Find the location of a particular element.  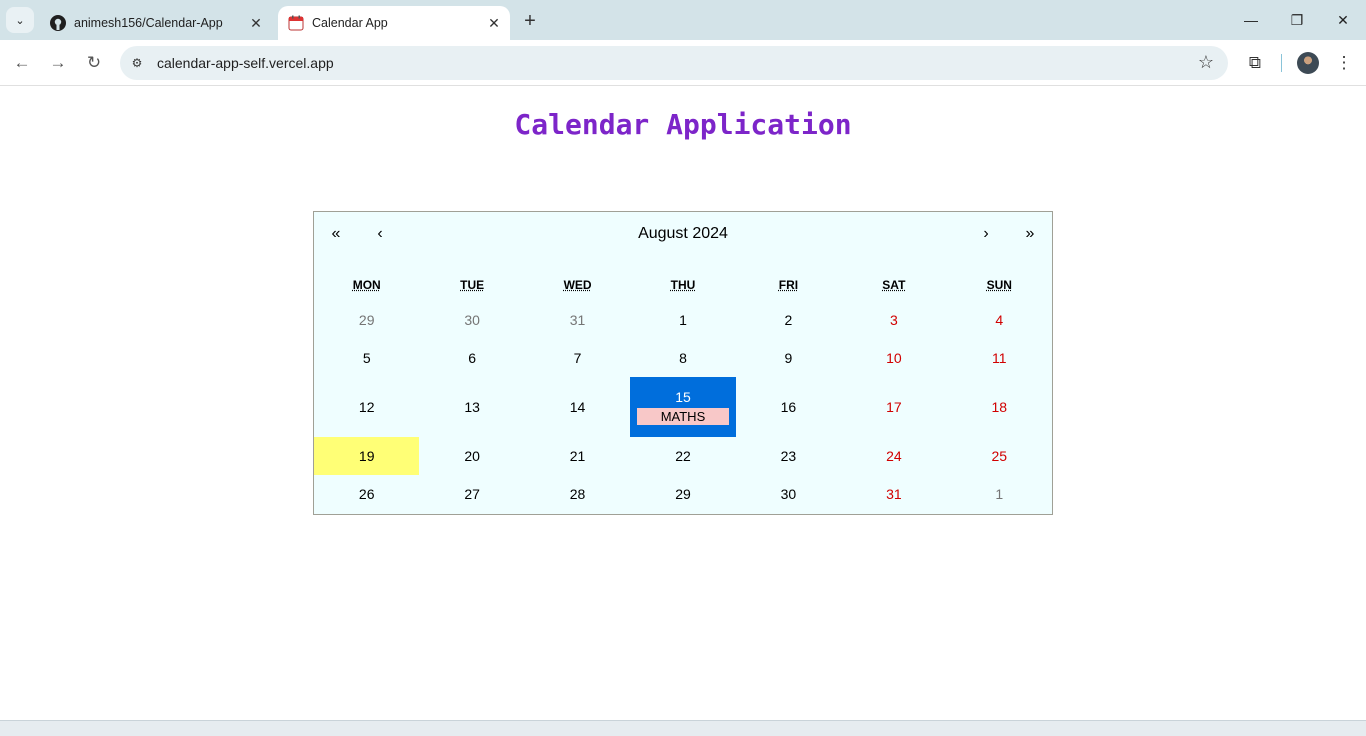

reload-icon: ↻ is located at coordinates (94, 63).